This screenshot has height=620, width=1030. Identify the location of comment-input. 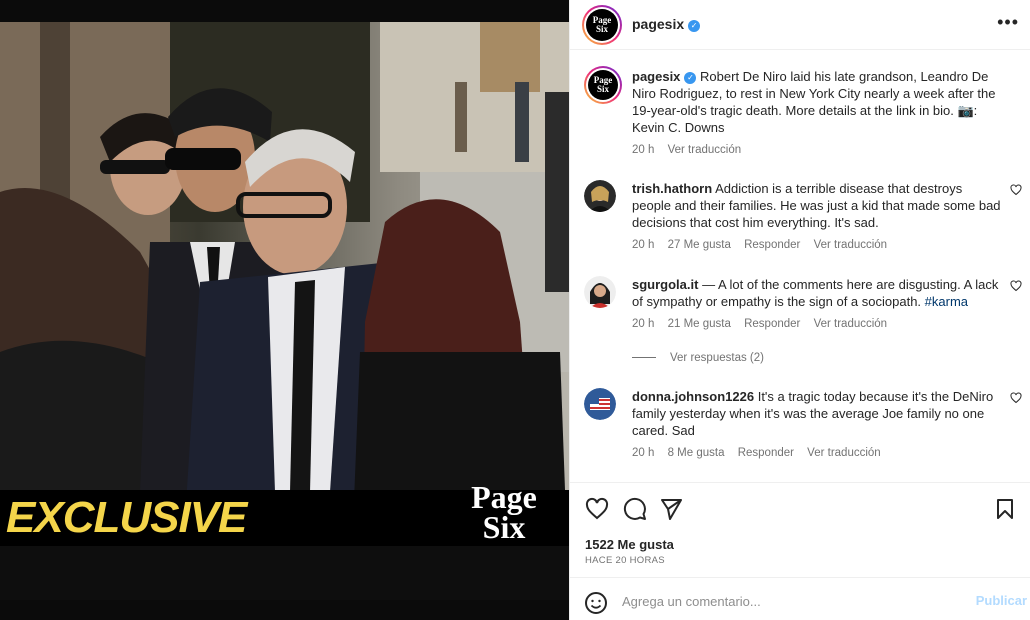
(792, 601).